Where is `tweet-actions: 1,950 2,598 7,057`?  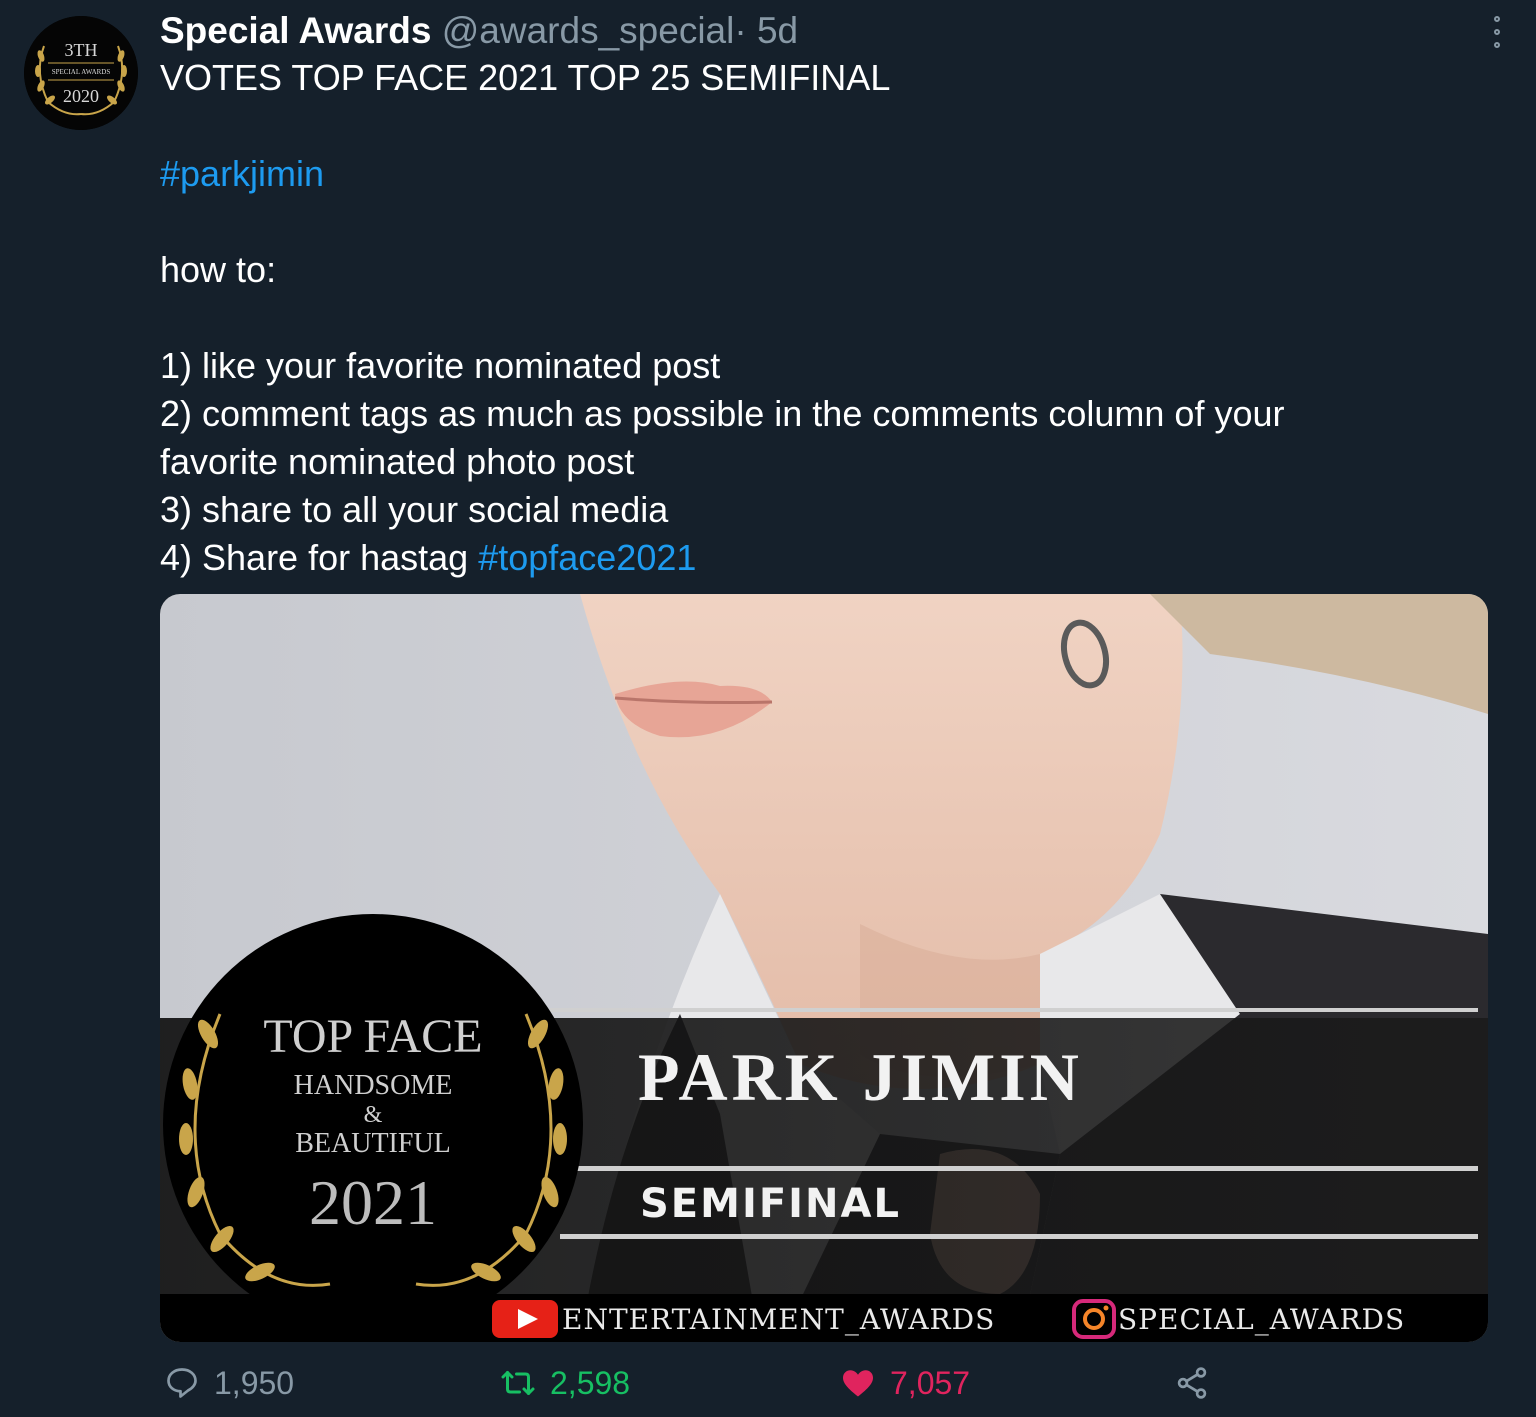
tweet-actions: 1,950 2,598 7,057 is located at coordinates (825, 1383).